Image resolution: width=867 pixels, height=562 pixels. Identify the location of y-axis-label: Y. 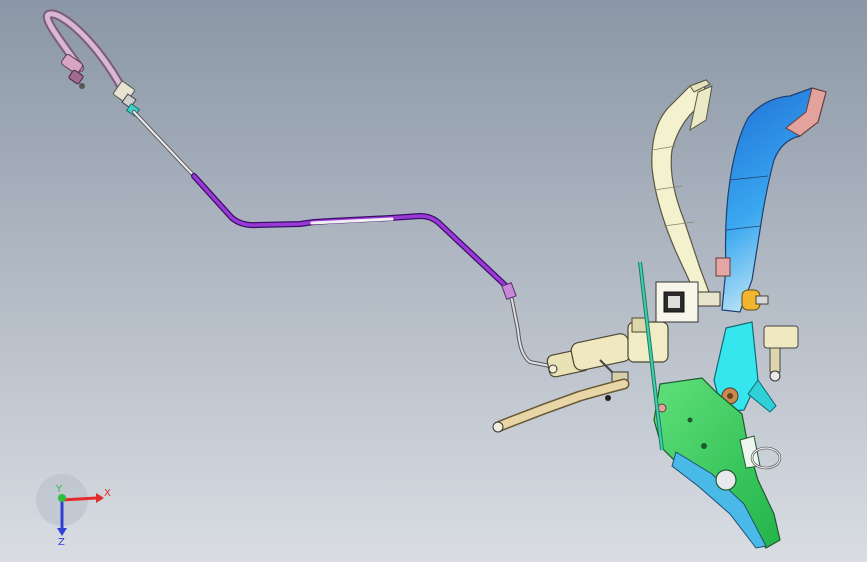
(59, 489).